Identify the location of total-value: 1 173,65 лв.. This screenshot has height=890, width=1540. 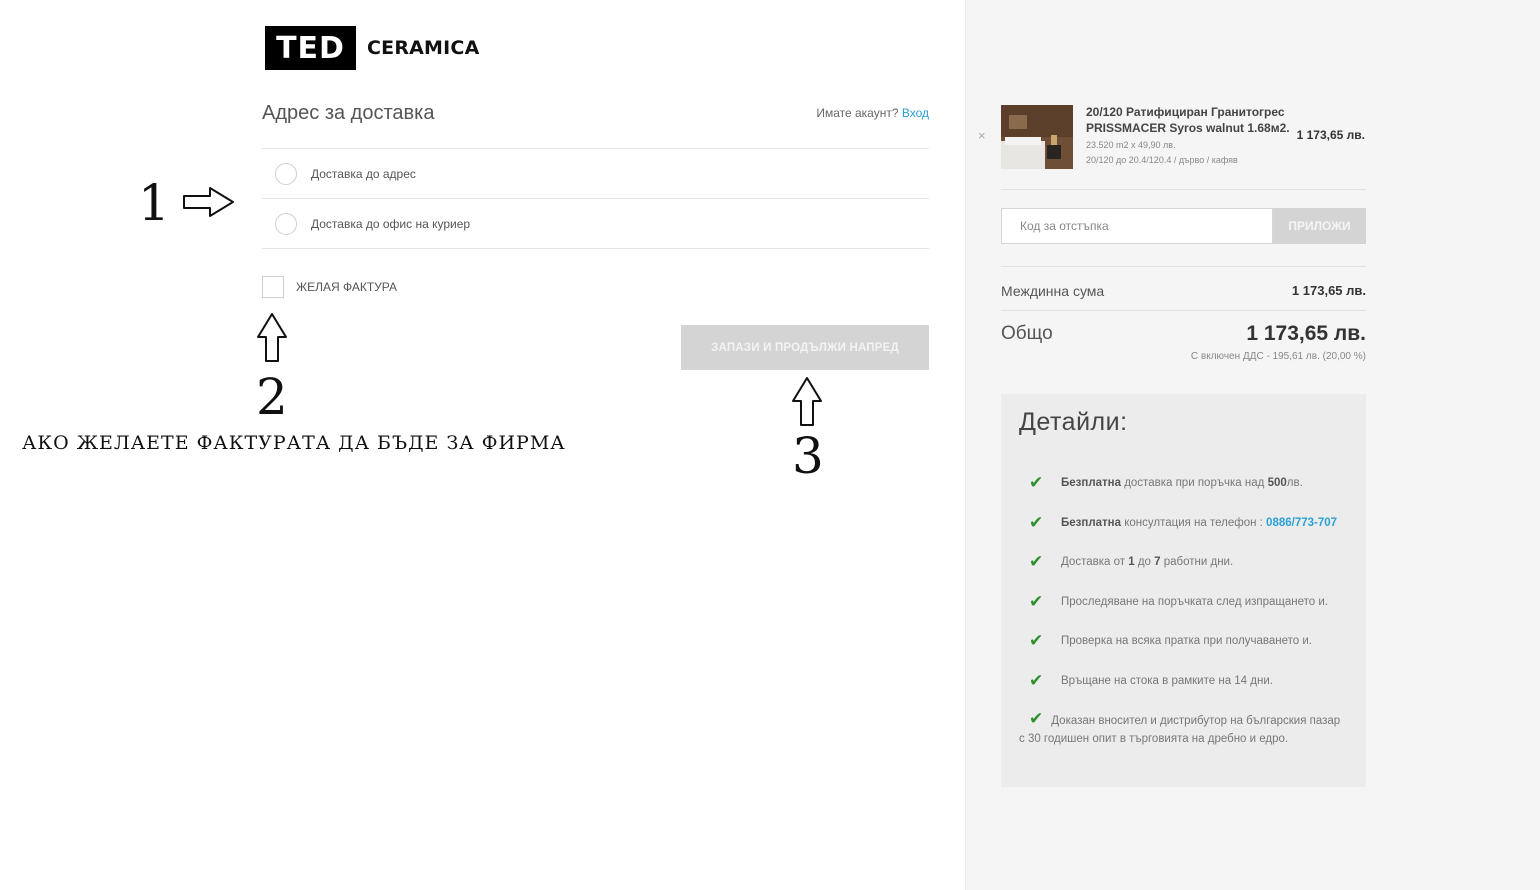
(1306, 333).